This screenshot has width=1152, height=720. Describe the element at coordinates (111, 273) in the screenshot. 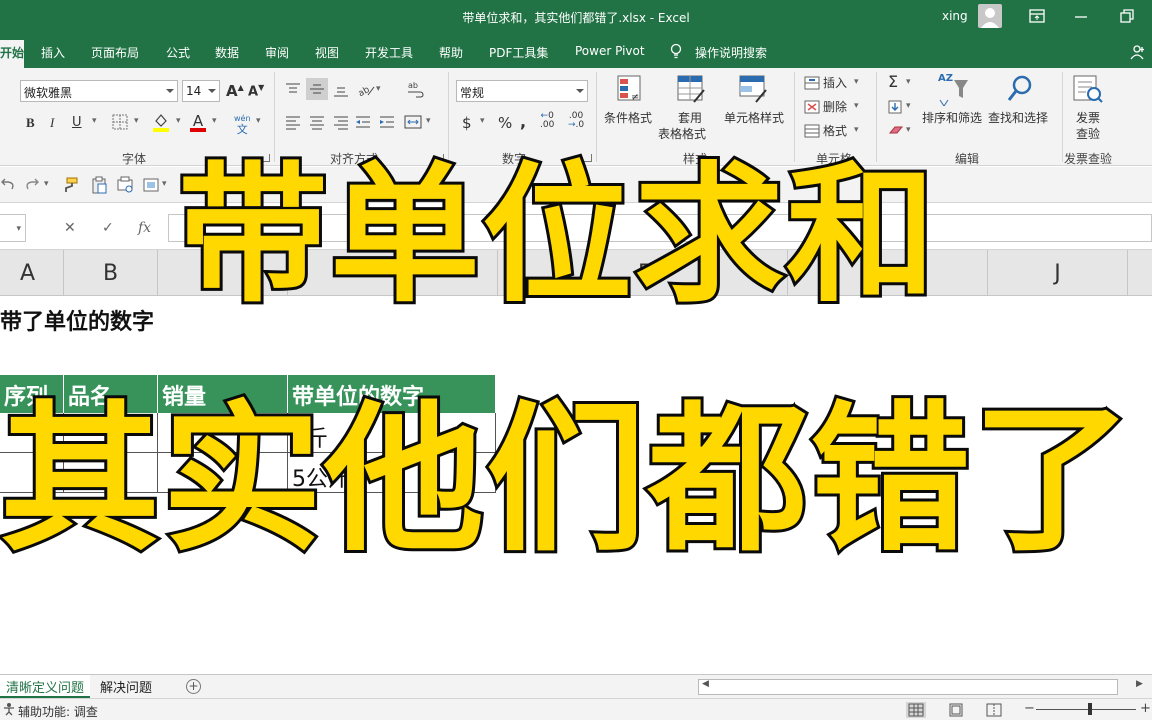

I see `column-header-b: B` at that location.